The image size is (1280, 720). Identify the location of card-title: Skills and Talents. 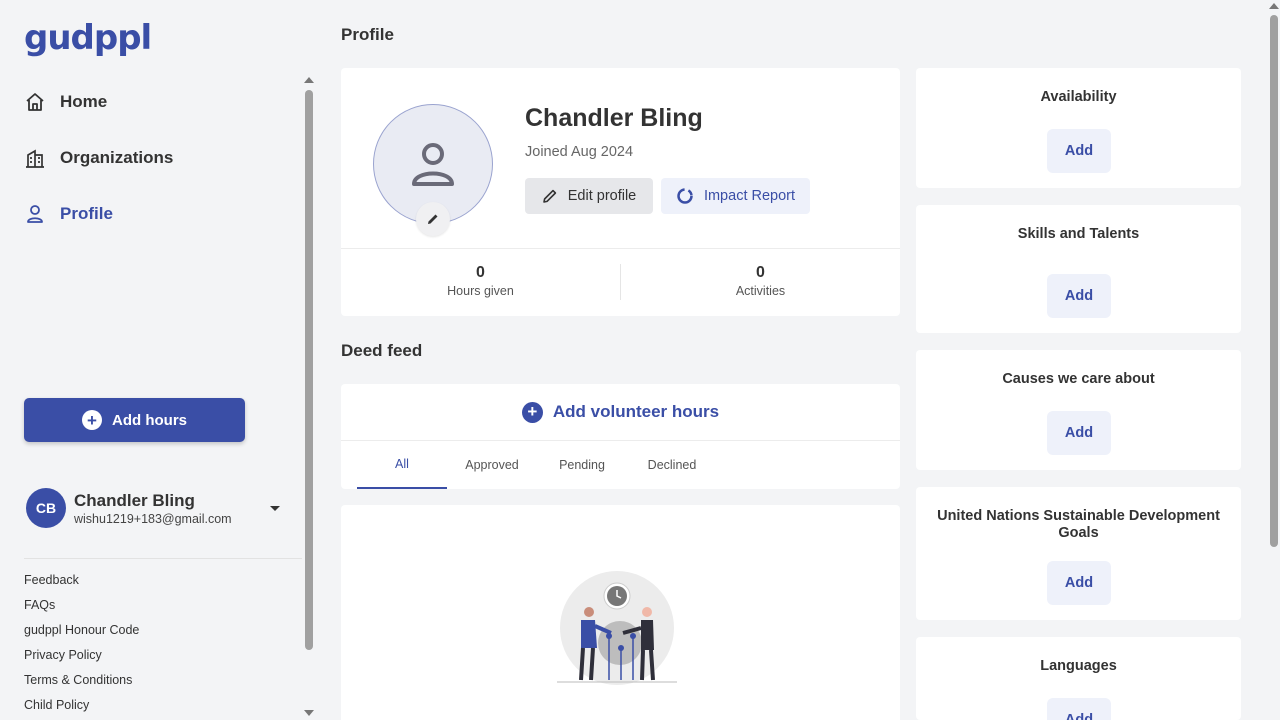
(1078, 234).